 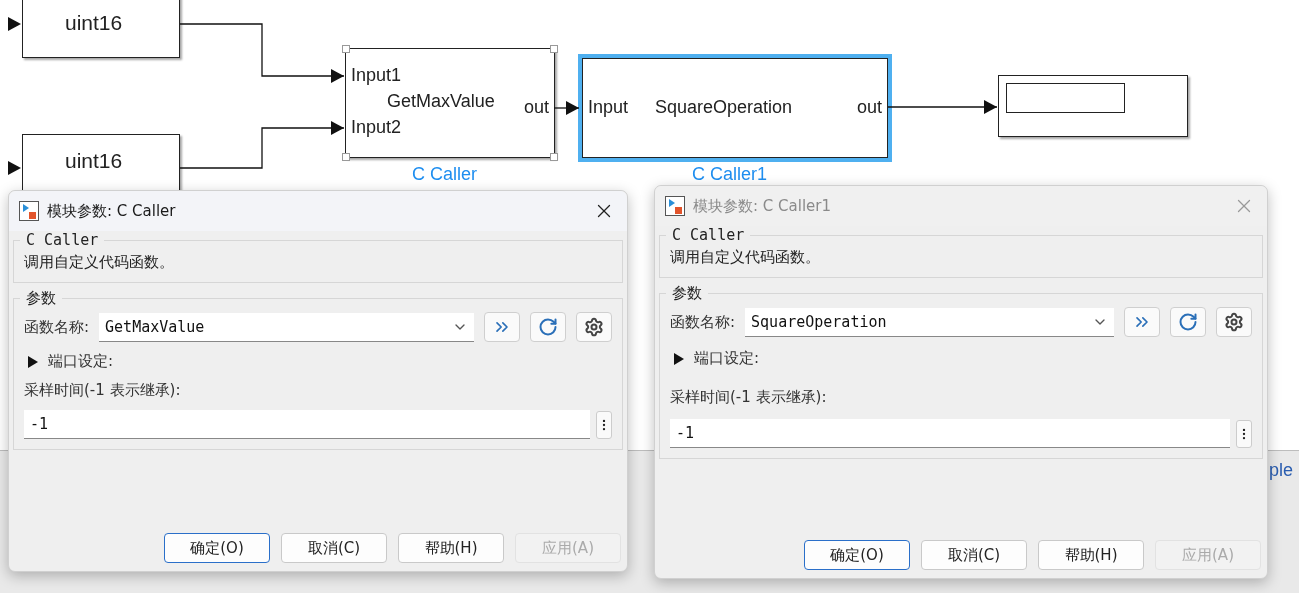 I want to click on c-caller-block: Input1 GetMaxValue out Input2, so click(x=450, y=103).